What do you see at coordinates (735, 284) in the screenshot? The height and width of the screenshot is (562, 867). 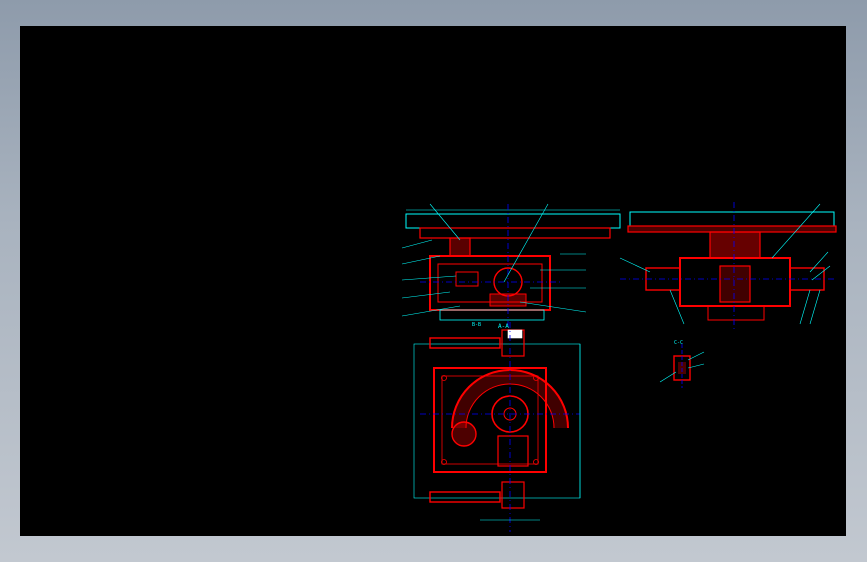 I see `side-gear` at bounding box center [735, 284].